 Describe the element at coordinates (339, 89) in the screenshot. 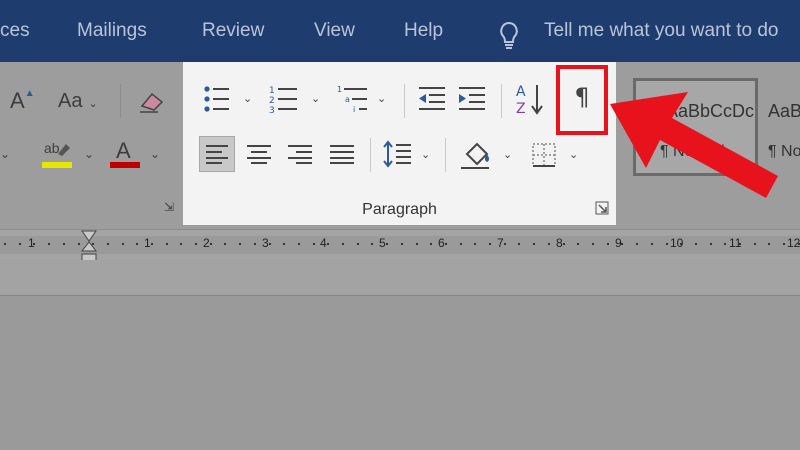

I see `svg-text: 1` at that location.